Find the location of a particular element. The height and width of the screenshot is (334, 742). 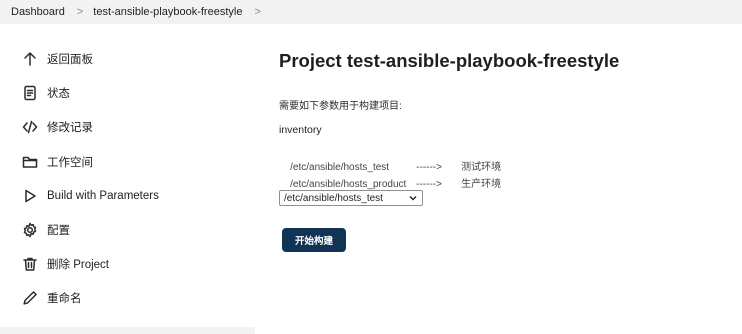

sidebar-item-status: 状态 is located at coordinates (127, 93).